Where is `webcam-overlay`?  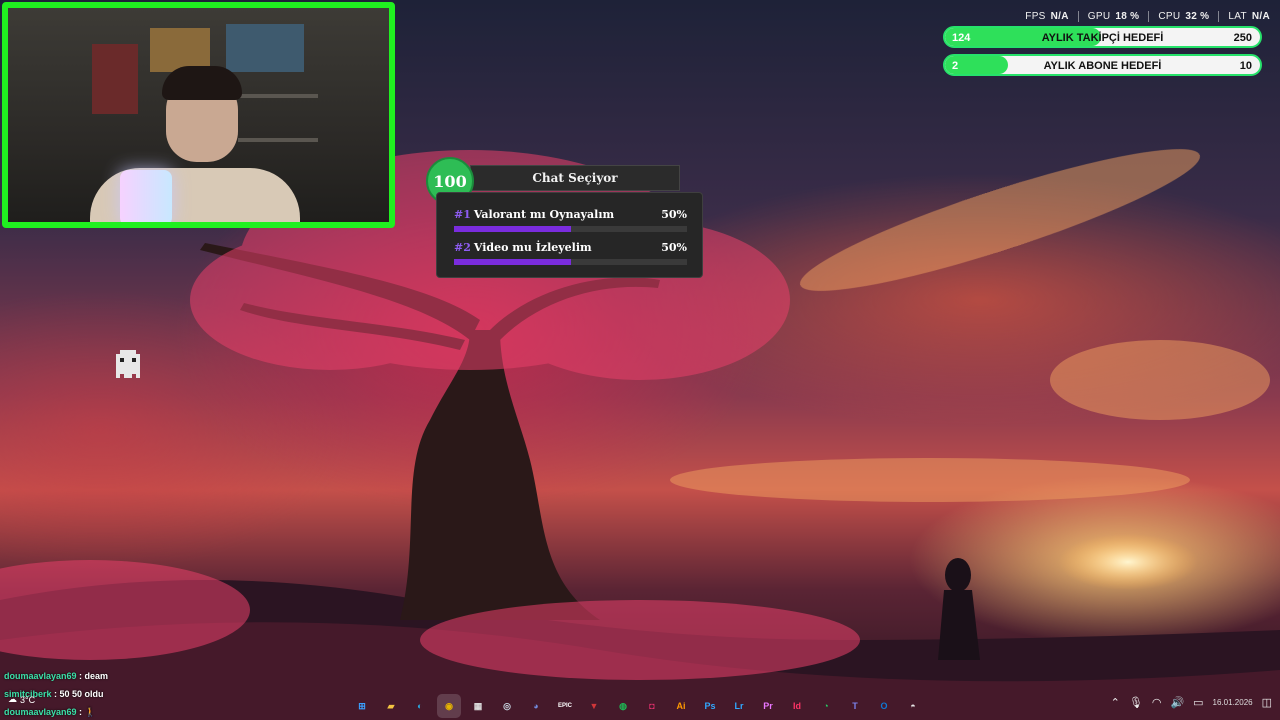
webcam-overlay is located at coordinates (198, 115).